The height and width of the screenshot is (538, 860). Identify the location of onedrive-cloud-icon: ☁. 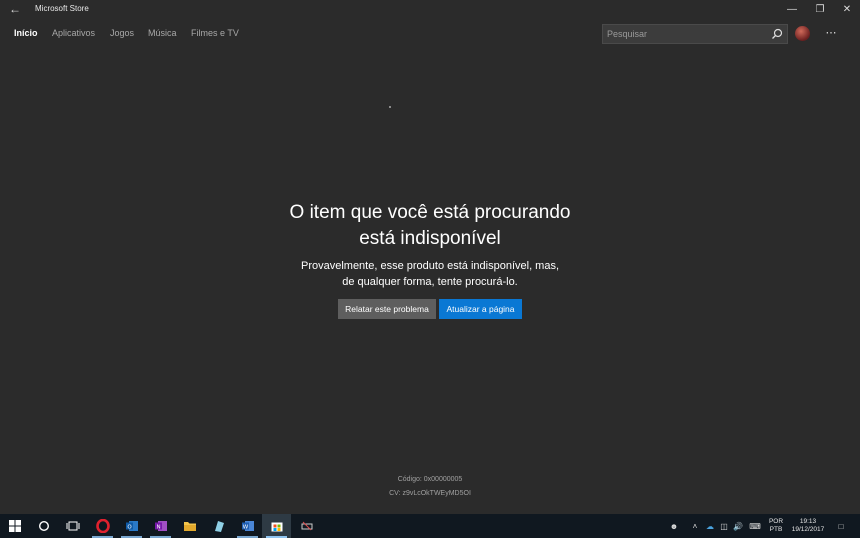
(710, 526).